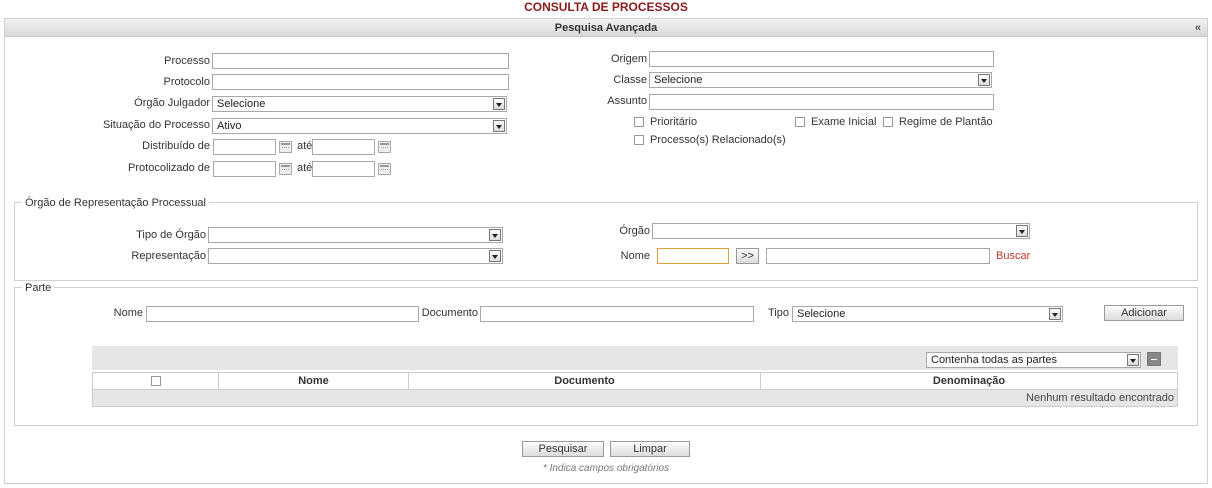 The image size is (1212, 488). Describe the element at coordinates (282, 314) in the screenshot. I see `parte-nome-input` at that location.